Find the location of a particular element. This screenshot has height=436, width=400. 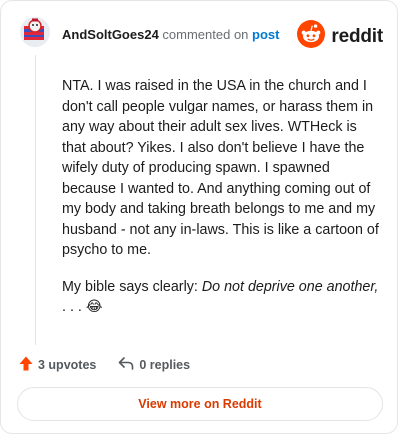

avatar is located at coordinates (35, 32).